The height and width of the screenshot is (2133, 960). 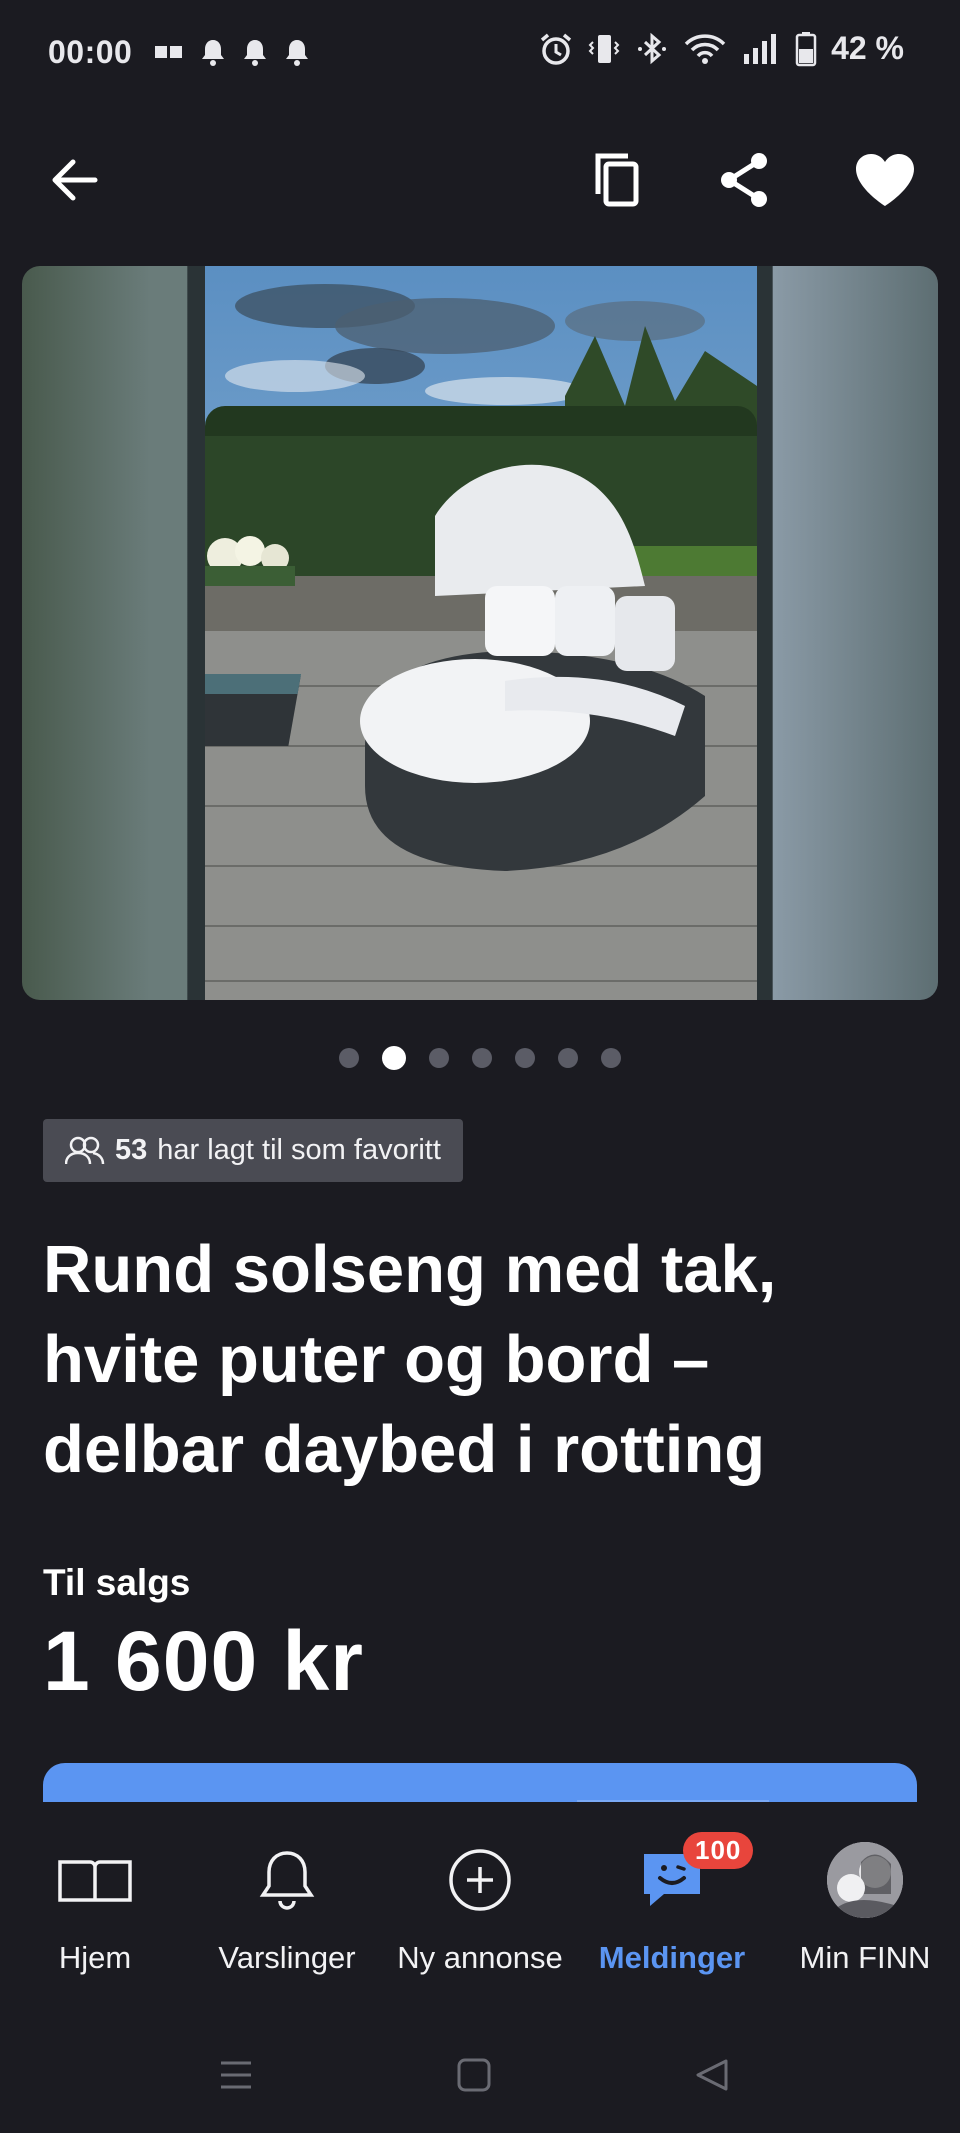 What do you see at coordinates (865, 1957) in the screenshot?
I see `nav-label: Min FINN` at bounding box center [865, 1957].